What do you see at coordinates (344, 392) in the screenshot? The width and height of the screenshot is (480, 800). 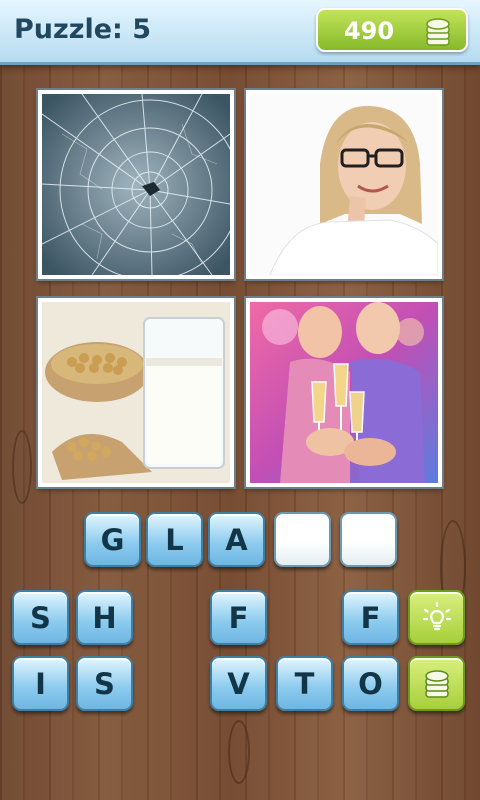 I see `champagne-glasses-picture` at bounding box center [344, 392].